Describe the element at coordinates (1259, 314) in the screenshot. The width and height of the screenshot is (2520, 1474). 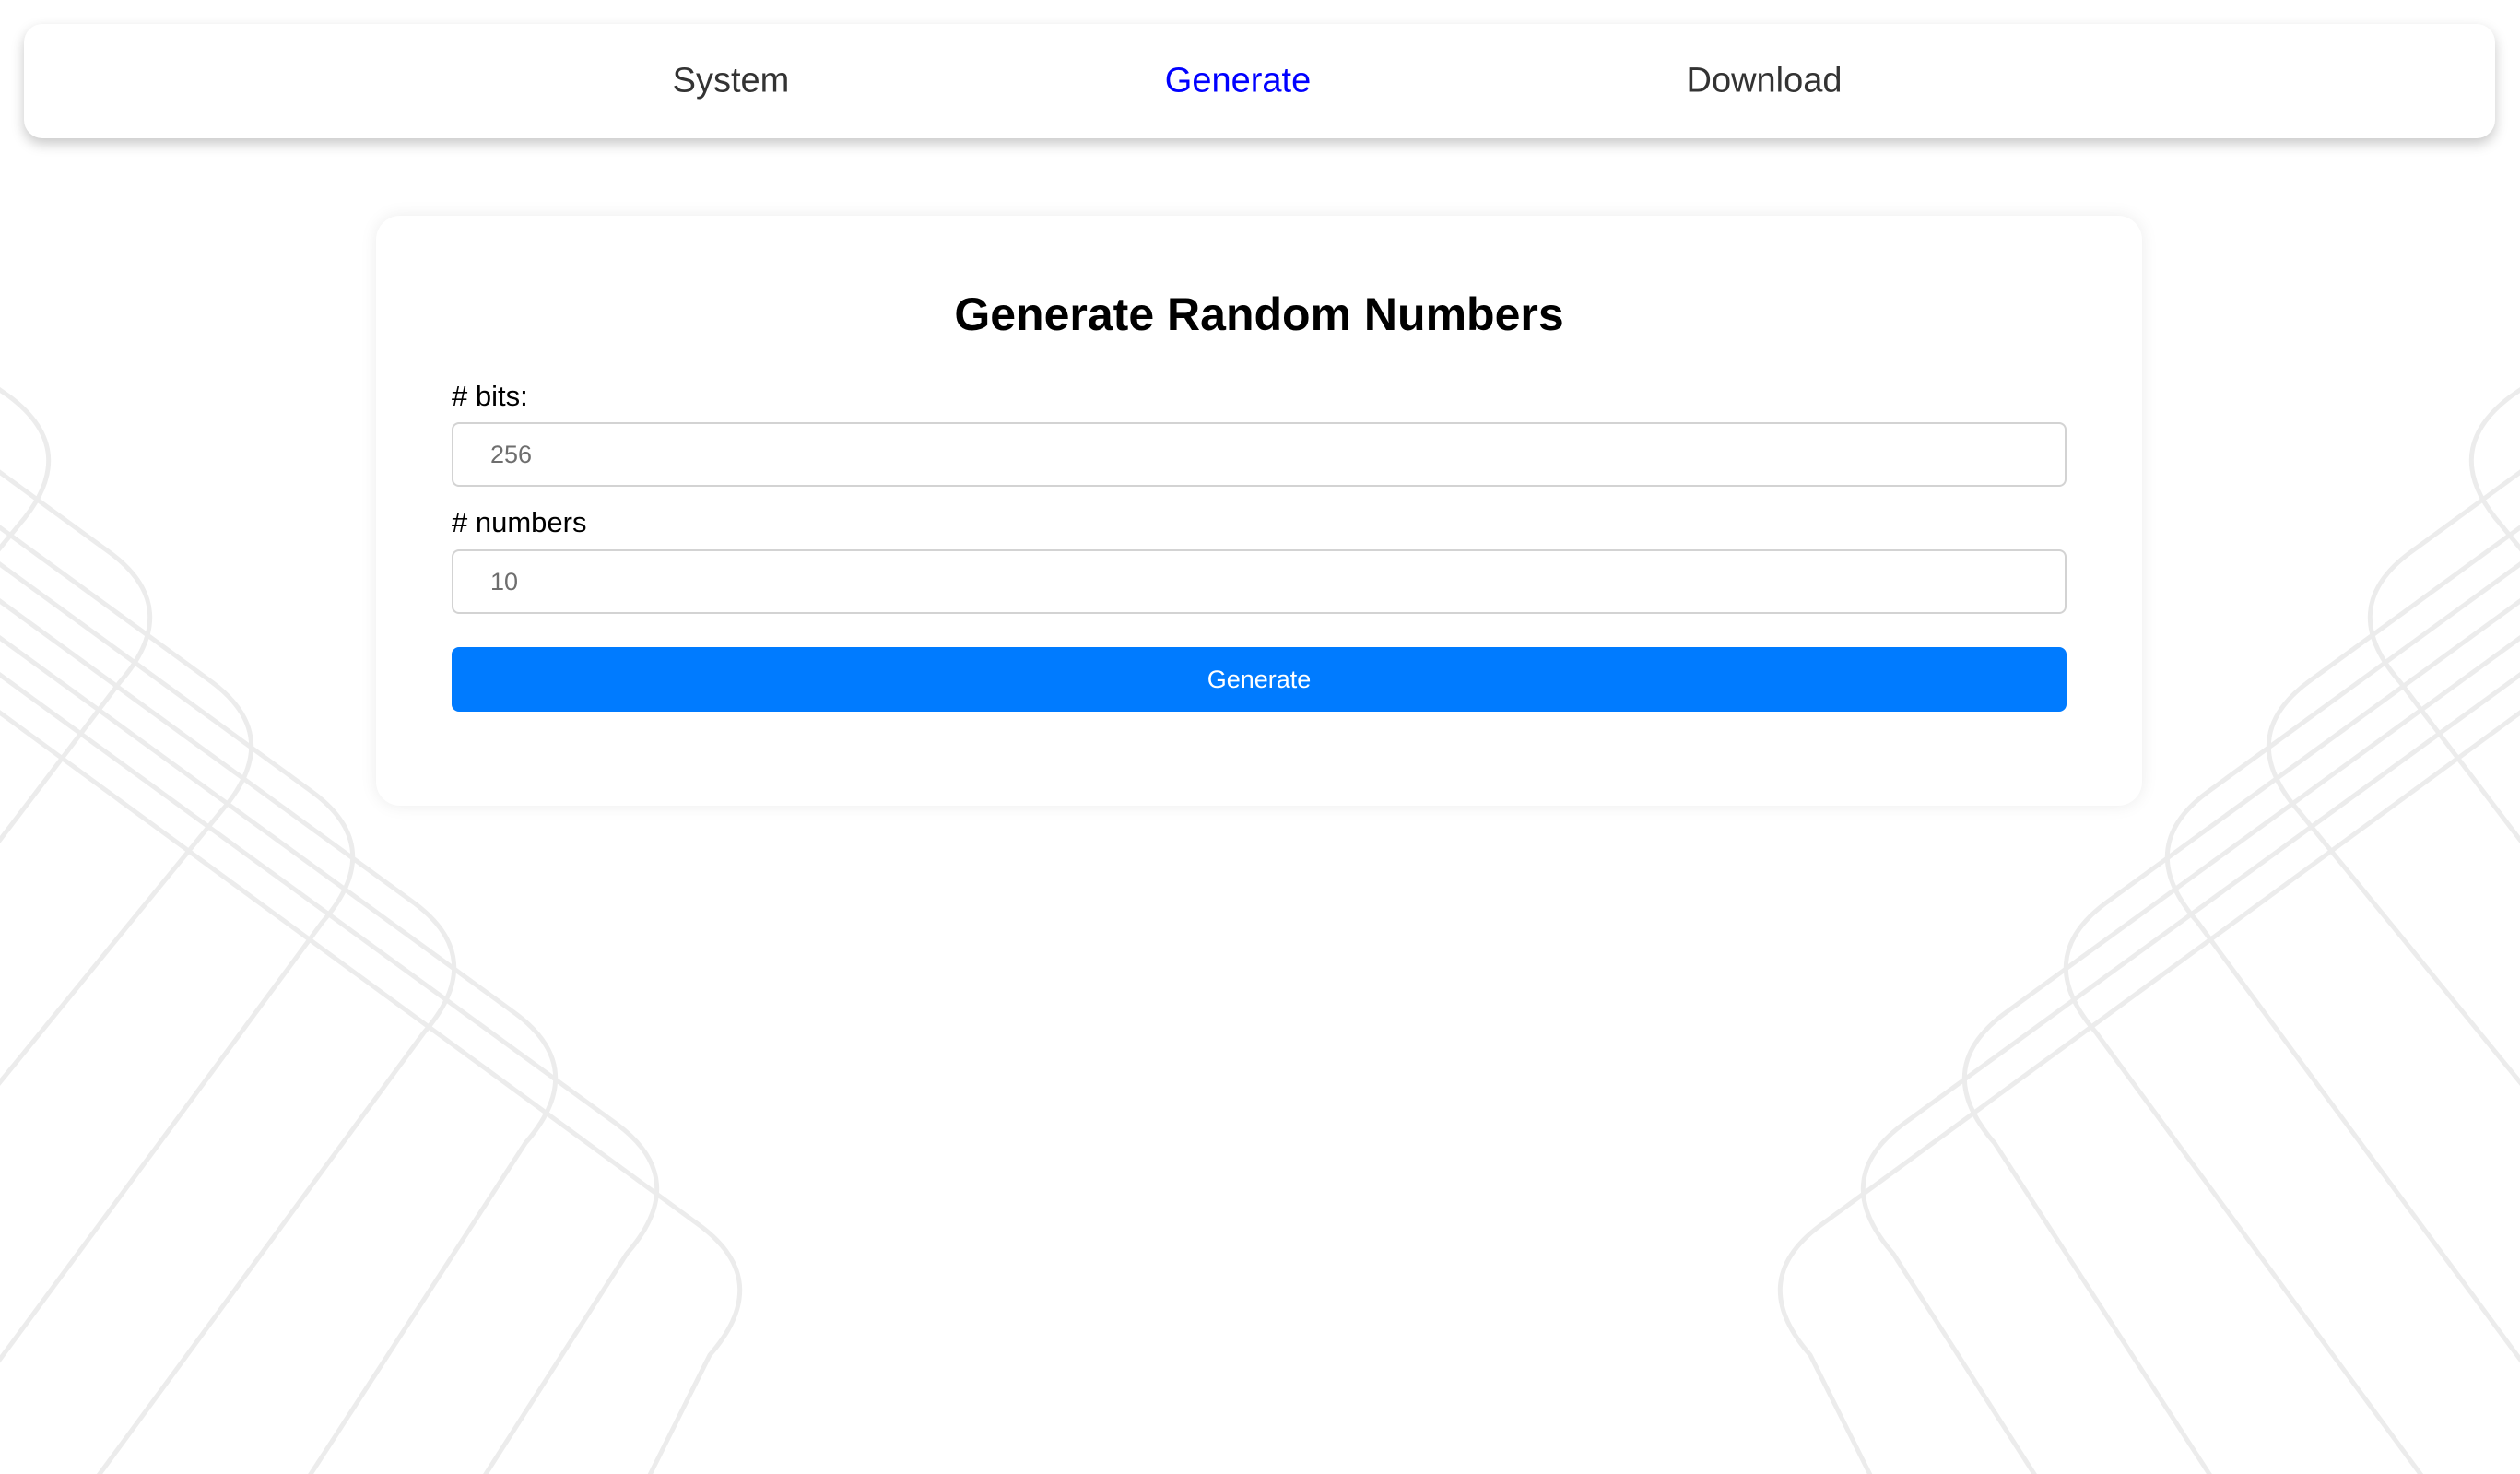
I see `form-title: Generate Random Numbers` at that location.